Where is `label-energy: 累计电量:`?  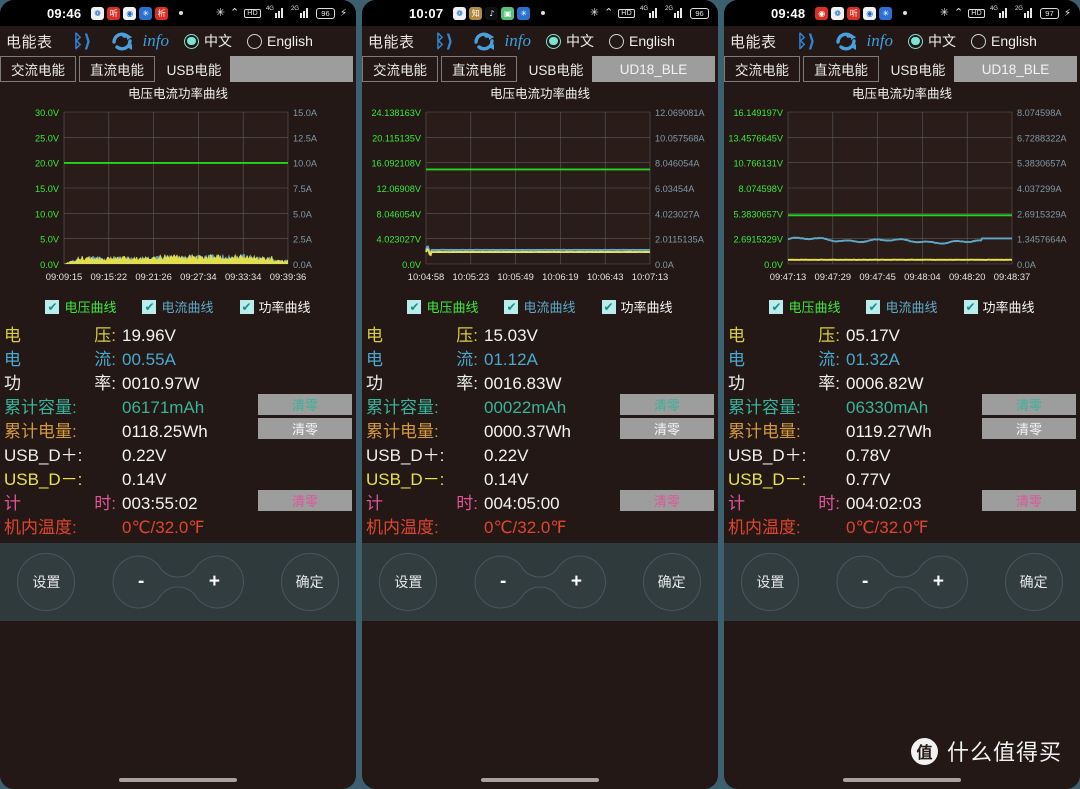 label-energy: 累计电量: is located at coordinates (40, 431).